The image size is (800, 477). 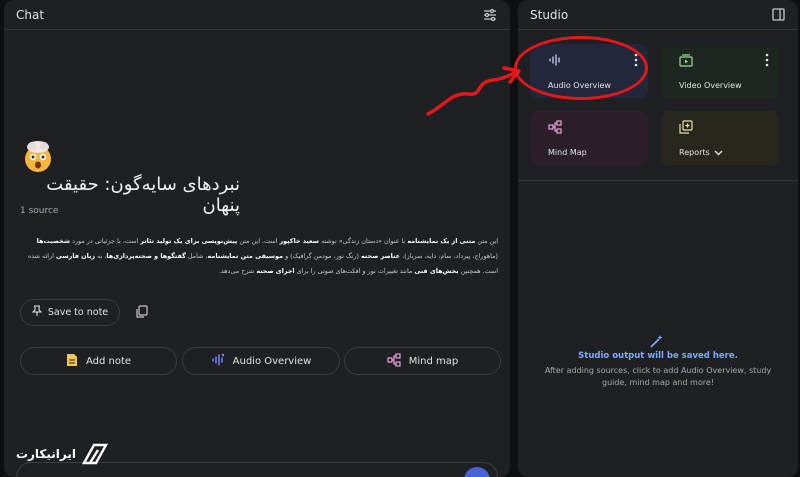 I want to click on chat-header: Chat, so click(x=257, y=15).